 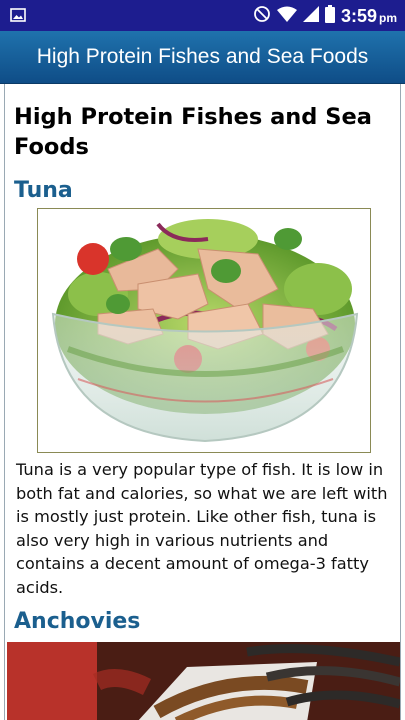 I want to click on gallery-notification-icon, so click(x=18, y=15).